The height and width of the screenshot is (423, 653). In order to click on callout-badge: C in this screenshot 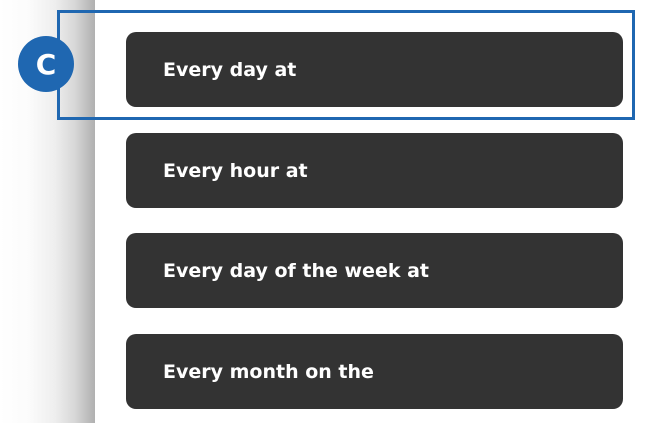, I will do `click(46, 64)`.